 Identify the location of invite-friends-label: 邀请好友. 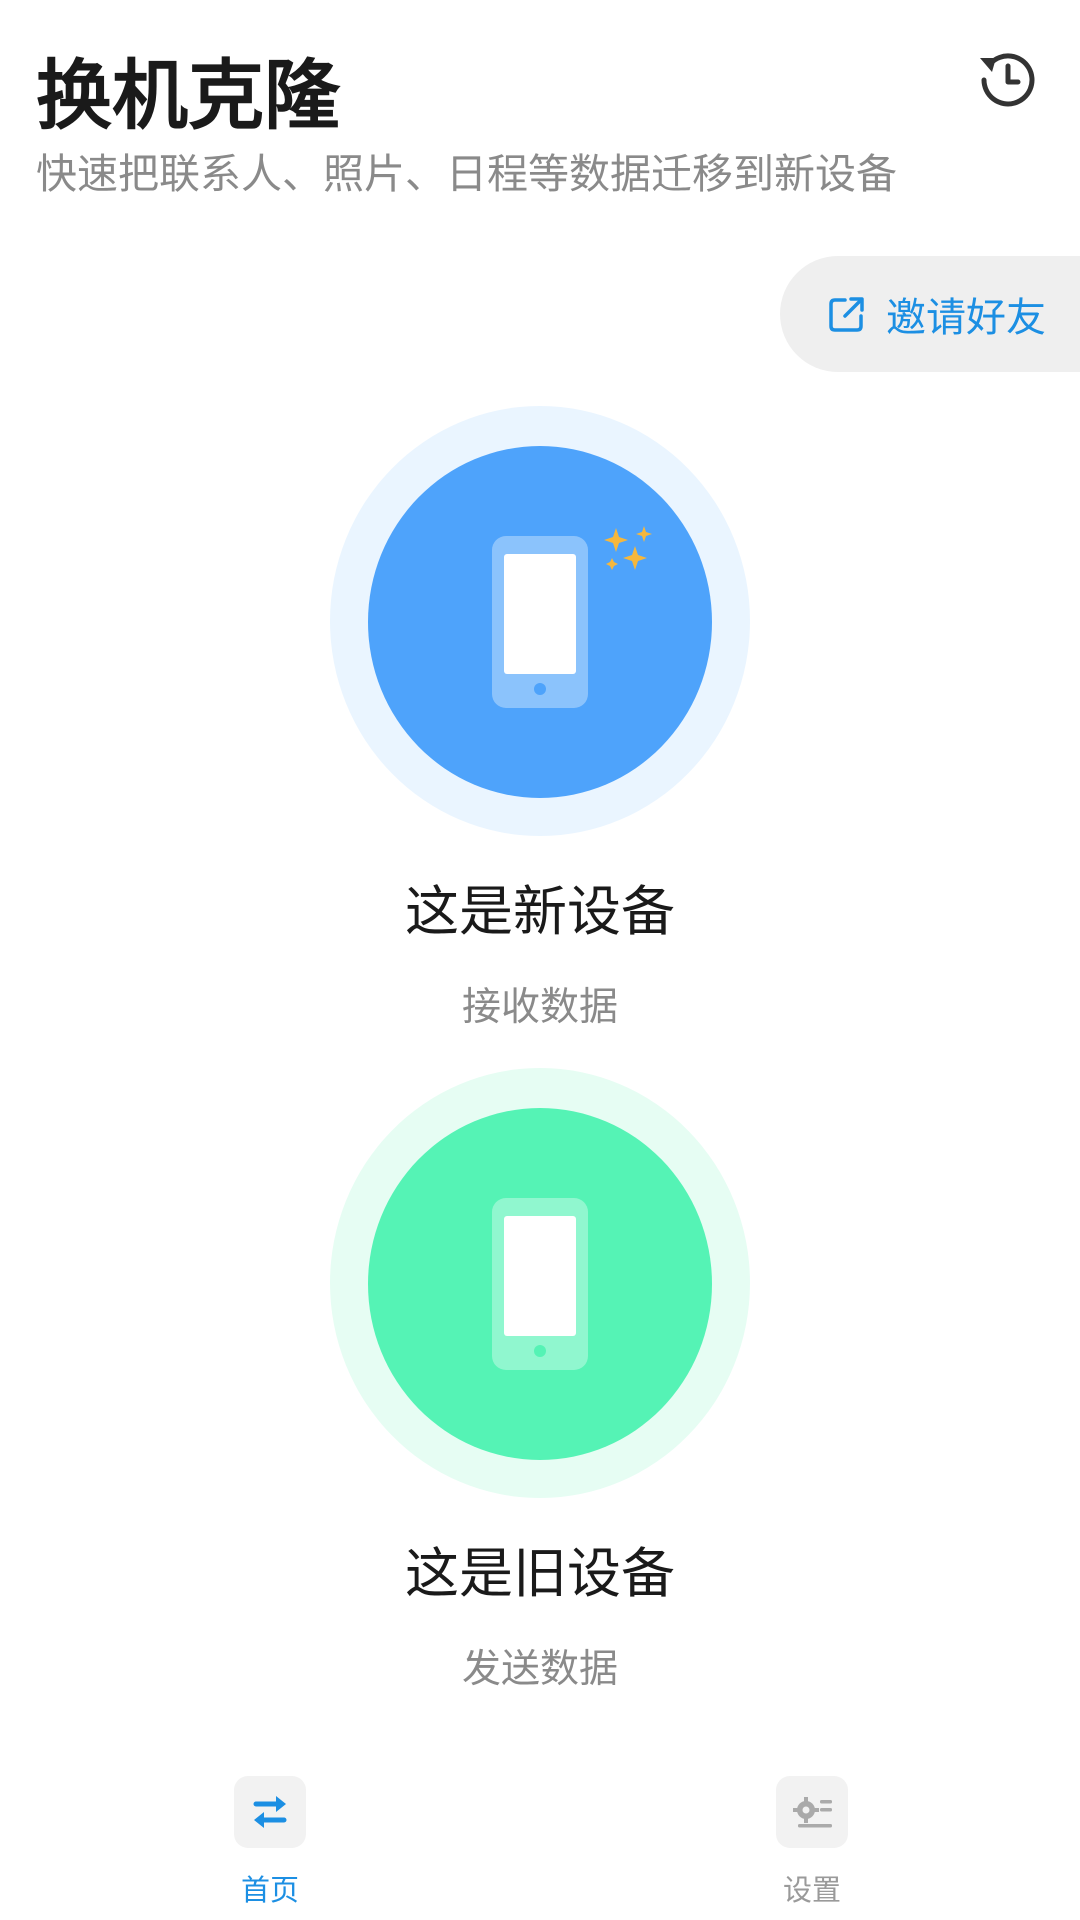
(966, 318).